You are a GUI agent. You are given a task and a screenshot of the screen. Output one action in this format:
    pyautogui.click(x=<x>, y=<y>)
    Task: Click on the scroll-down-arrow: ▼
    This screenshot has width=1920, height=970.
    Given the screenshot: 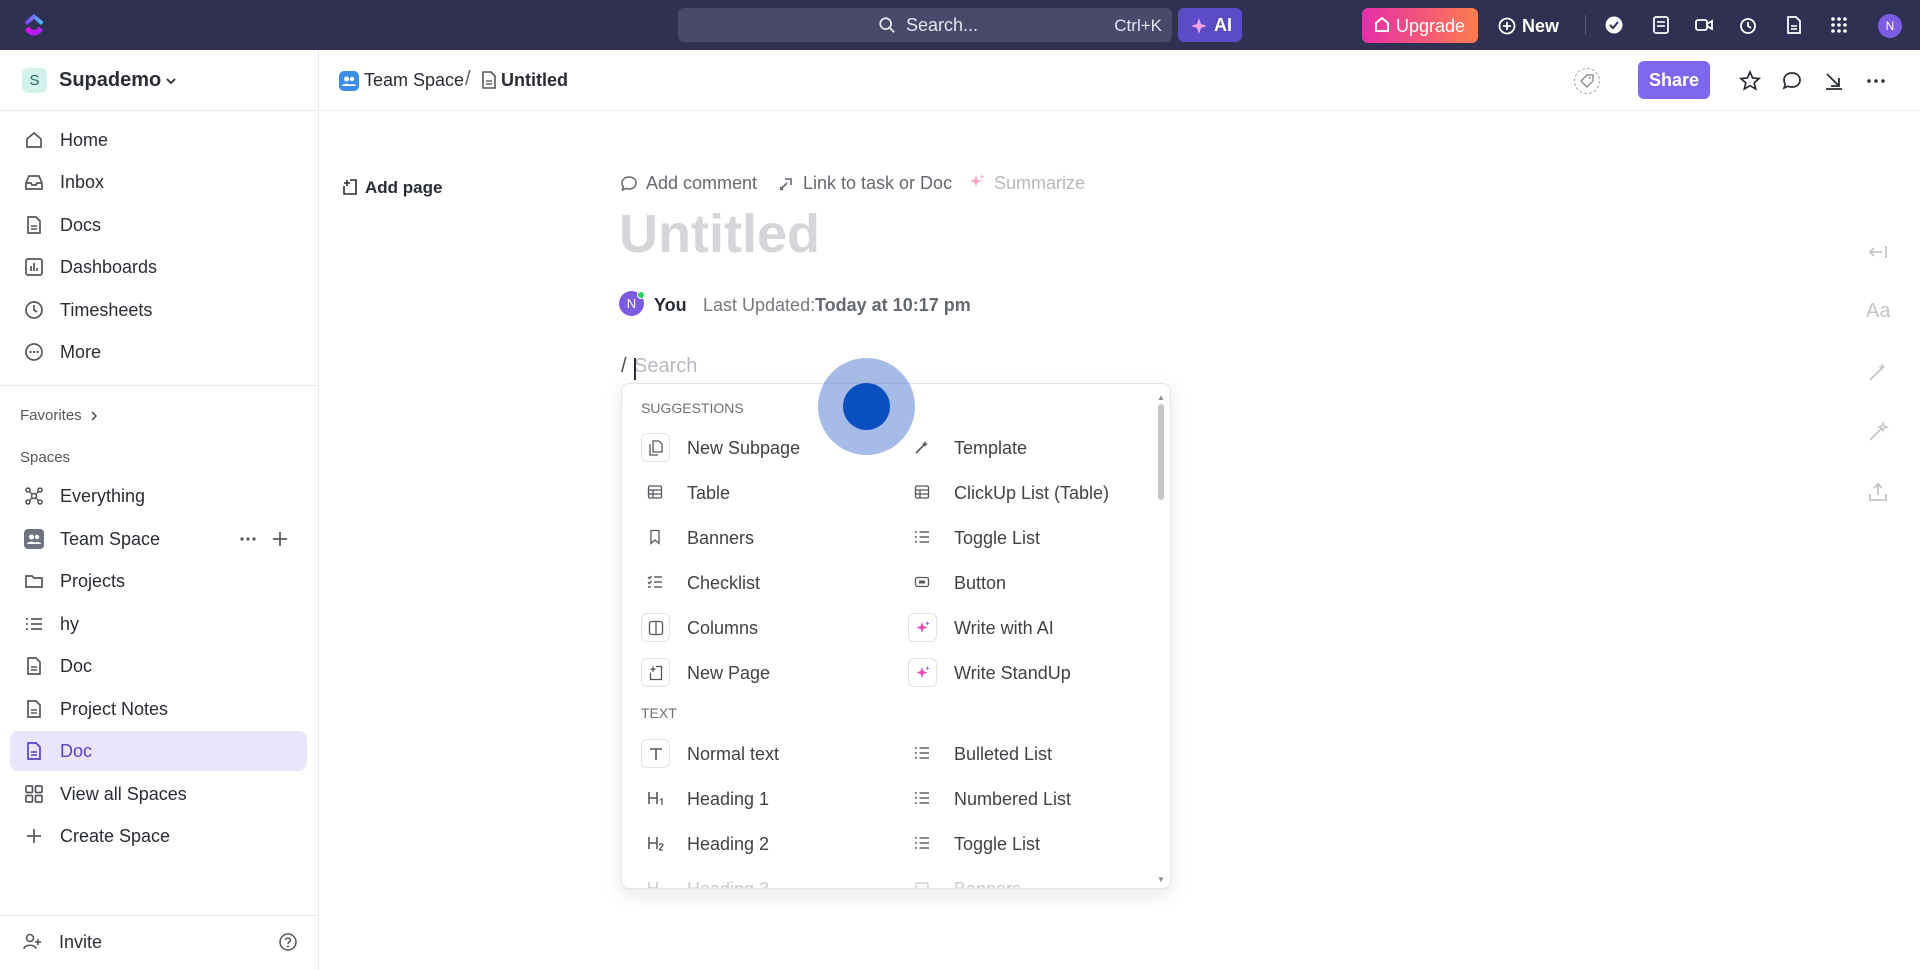 What is the action you would take?
    pyautogui.click(x=1161, y=879)
    